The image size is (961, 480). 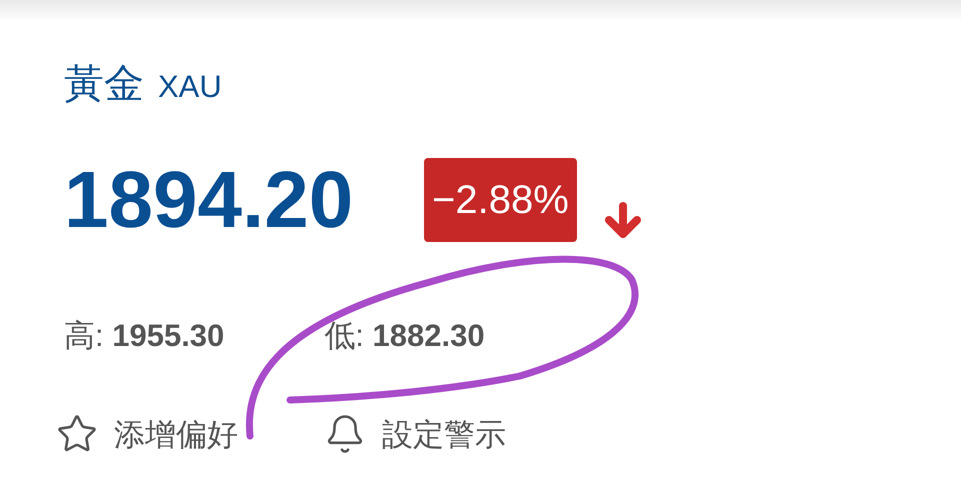 What do you see at coordinates (147, 434) in the screenshot?
I see `add-favorite-button: 添增偏好` at bounding box center [147, 434].